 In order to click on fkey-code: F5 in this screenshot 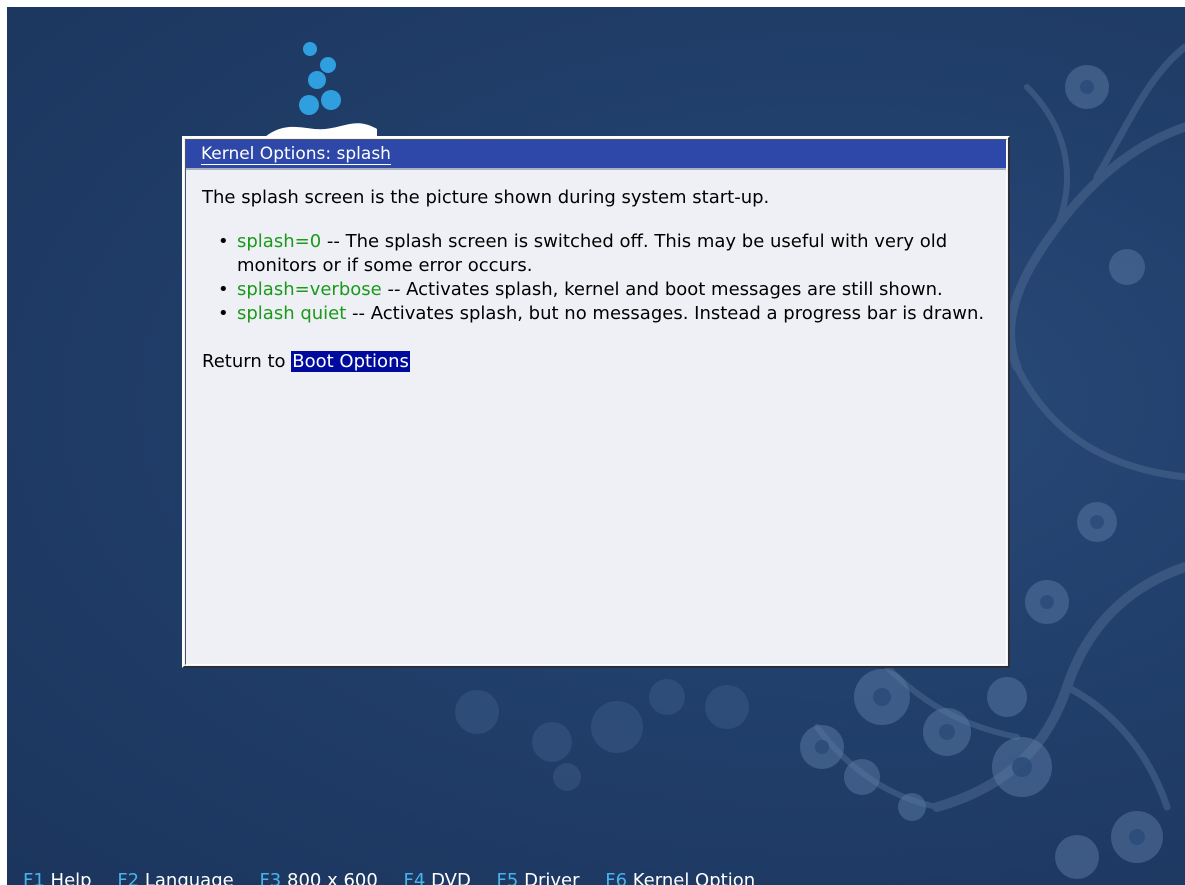, I will do `click(507, 877)`.